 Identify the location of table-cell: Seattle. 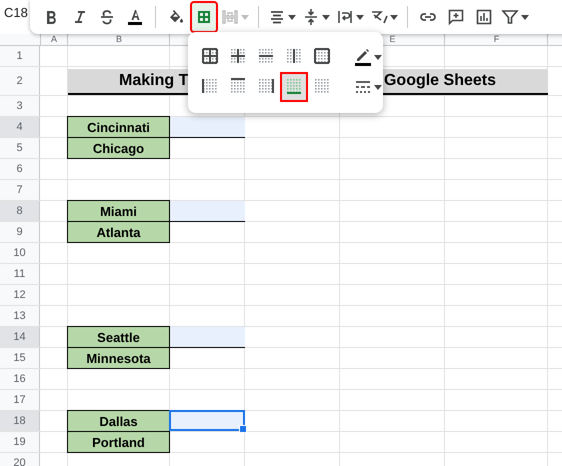
(118, 337).